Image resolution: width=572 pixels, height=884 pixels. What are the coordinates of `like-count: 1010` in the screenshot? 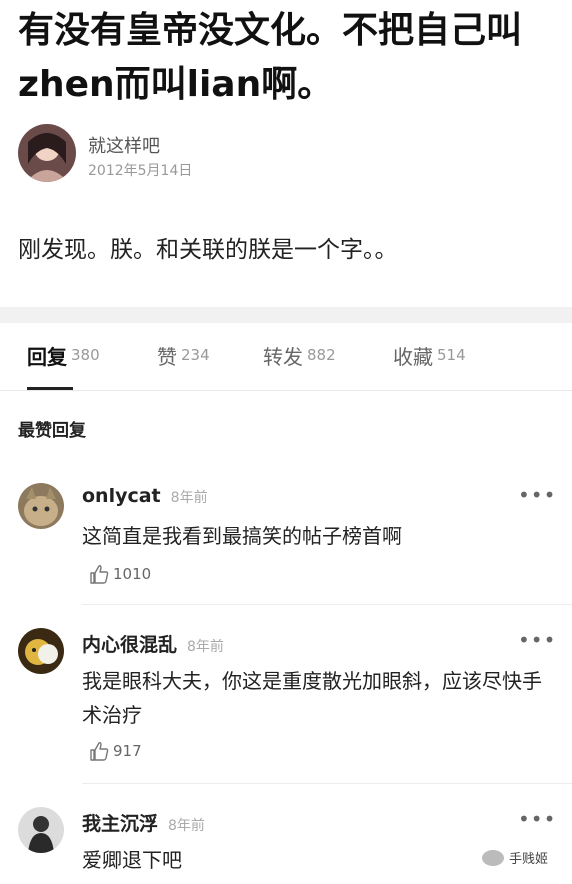 It's located at (132, 574).